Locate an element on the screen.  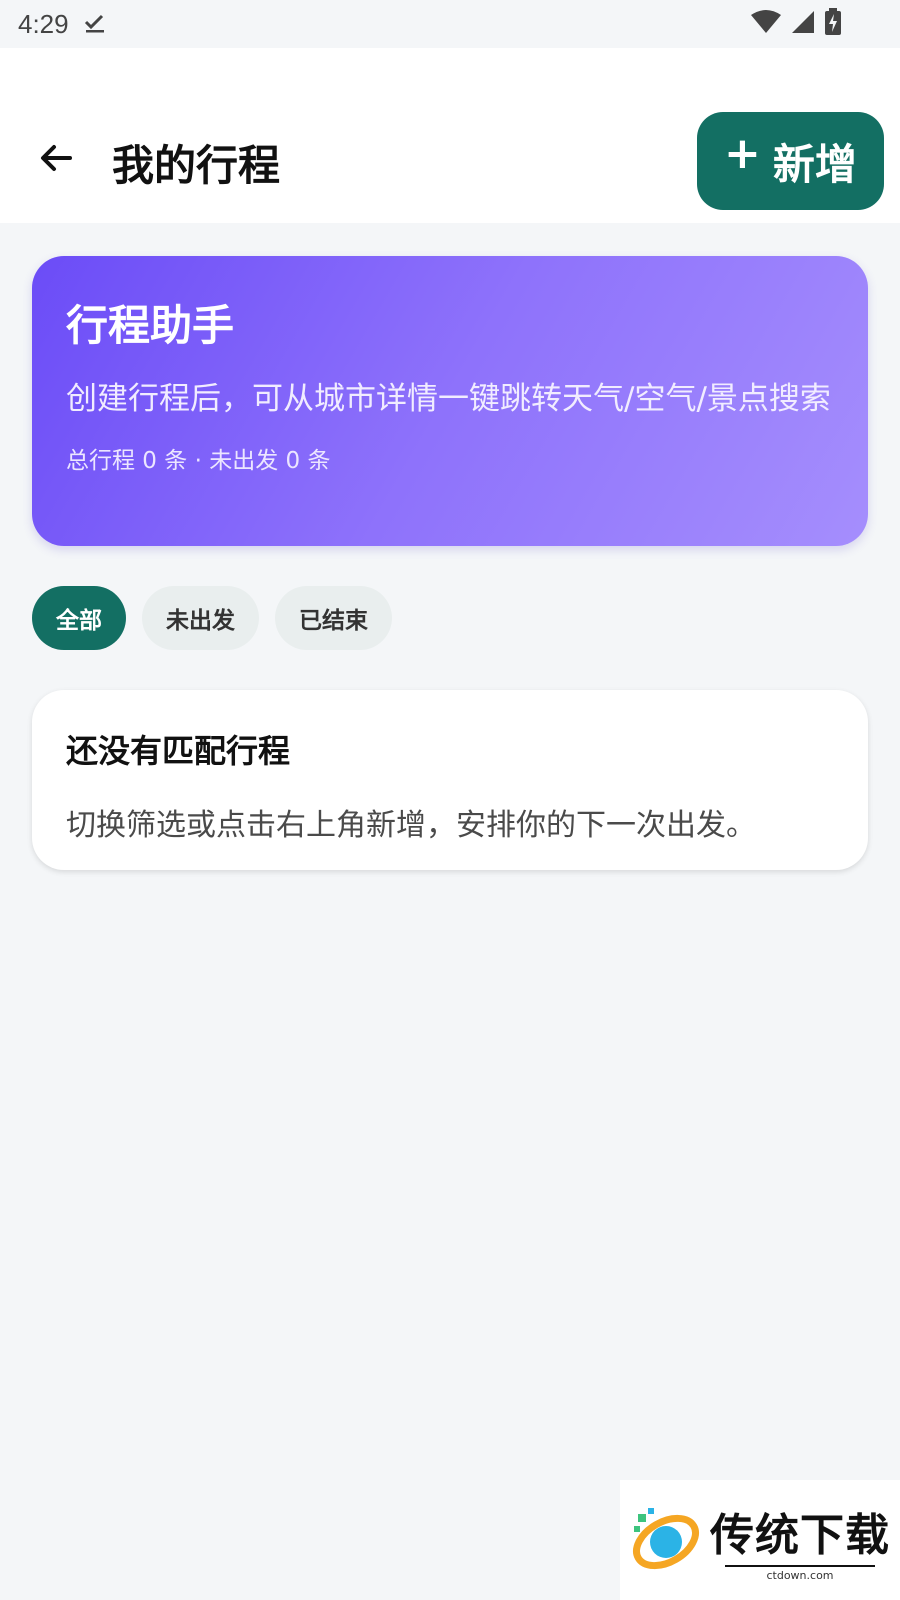
hero-stats: 总行程 0 条 · 未出发 0 条 is located at coordinates (198, 461).